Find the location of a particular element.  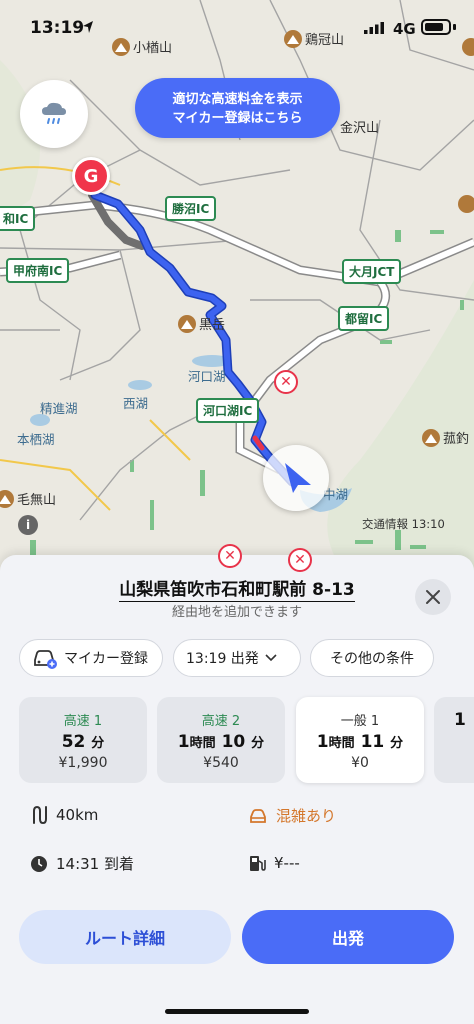

current-location-button is located at coordinates (296, 478).